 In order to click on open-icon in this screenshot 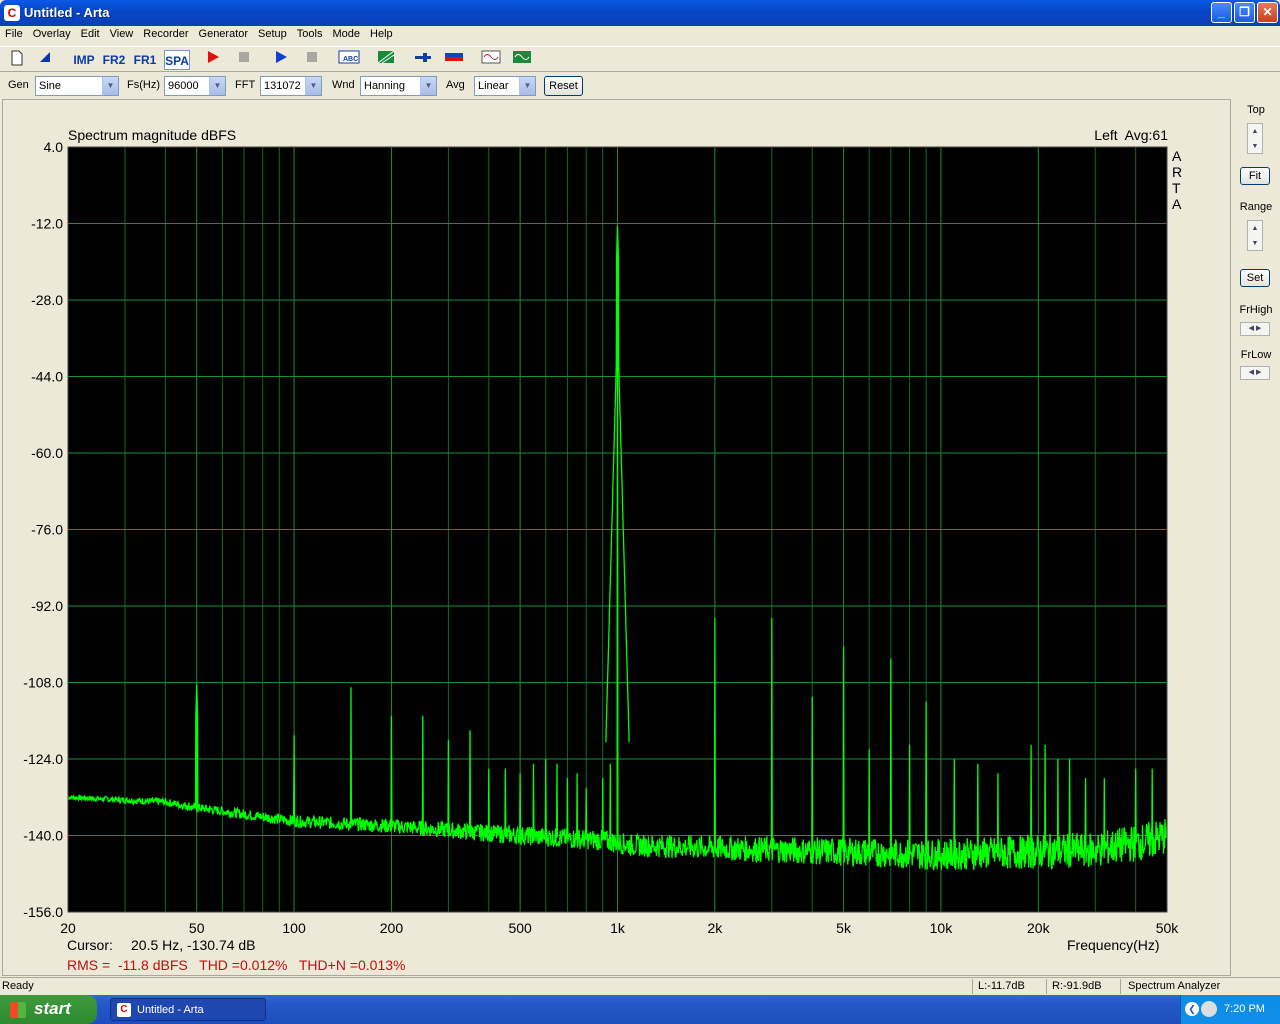, I will do `click(45, 60)`.